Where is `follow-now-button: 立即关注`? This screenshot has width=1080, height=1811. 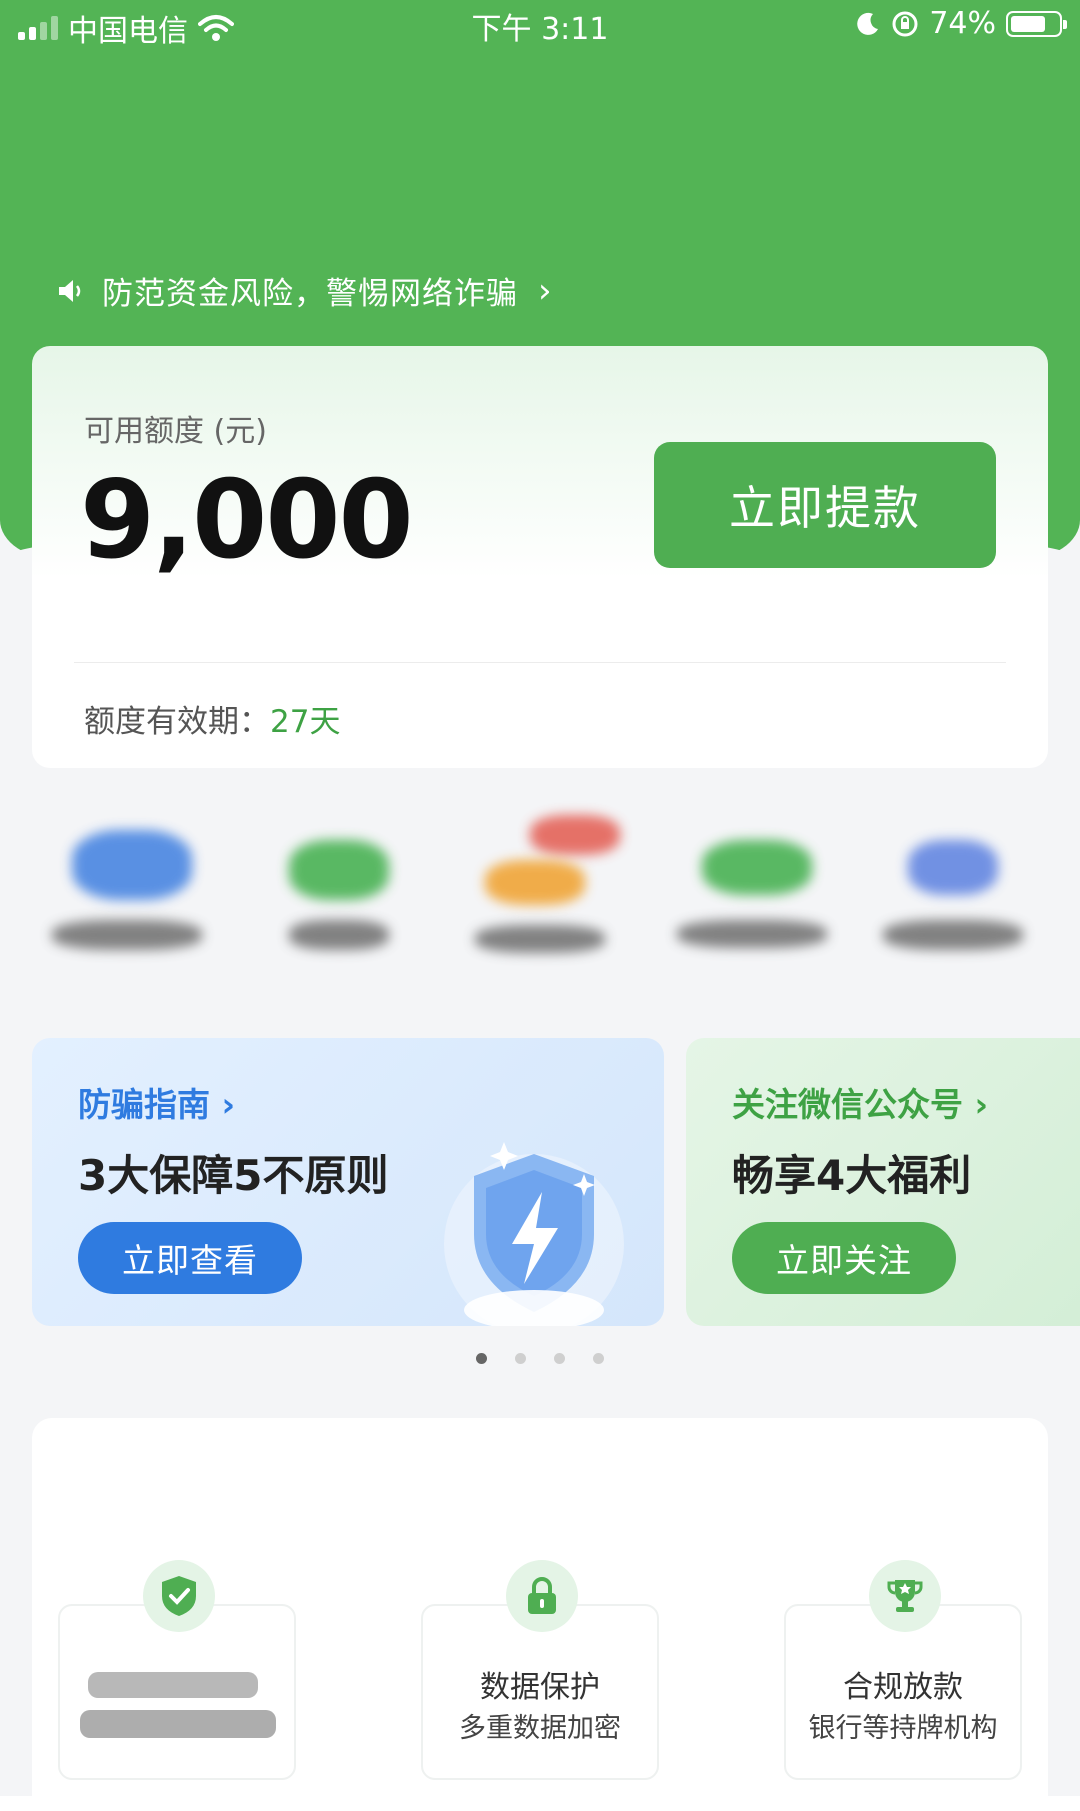
follow-now-button: 立即关注 is located at coordinates (844, 1258).